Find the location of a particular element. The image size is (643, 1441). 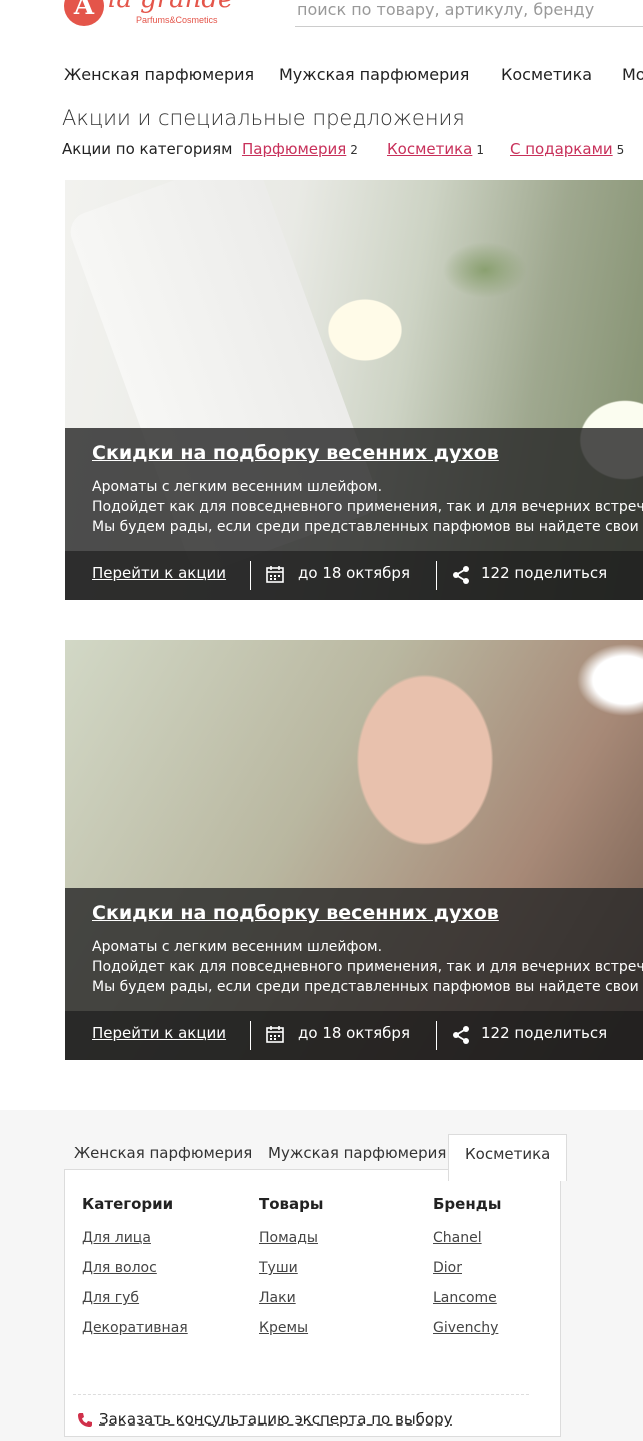

filter-label: С подарками is located at coordinates (561, 149).